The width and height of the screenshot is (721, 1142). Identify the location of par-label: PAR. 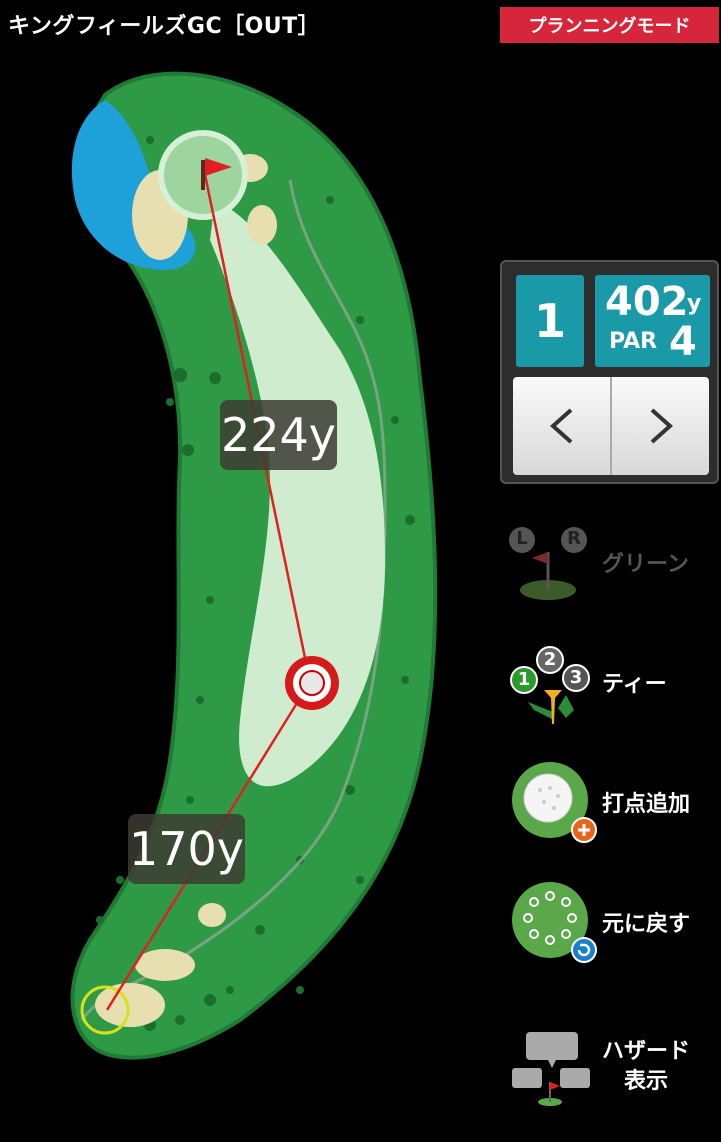
(633, 341).